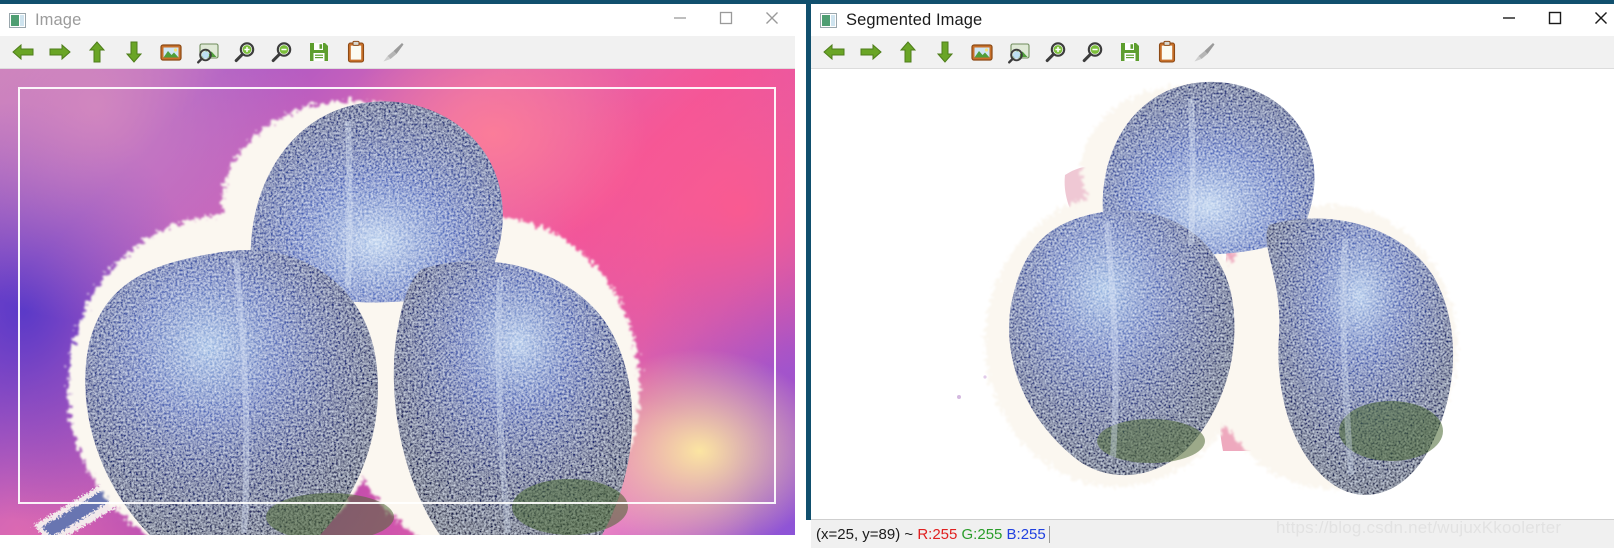 Image resolution: width=1614 pixels, height=548 pixels. I want to click on image-window-controls, so click(726, 18).